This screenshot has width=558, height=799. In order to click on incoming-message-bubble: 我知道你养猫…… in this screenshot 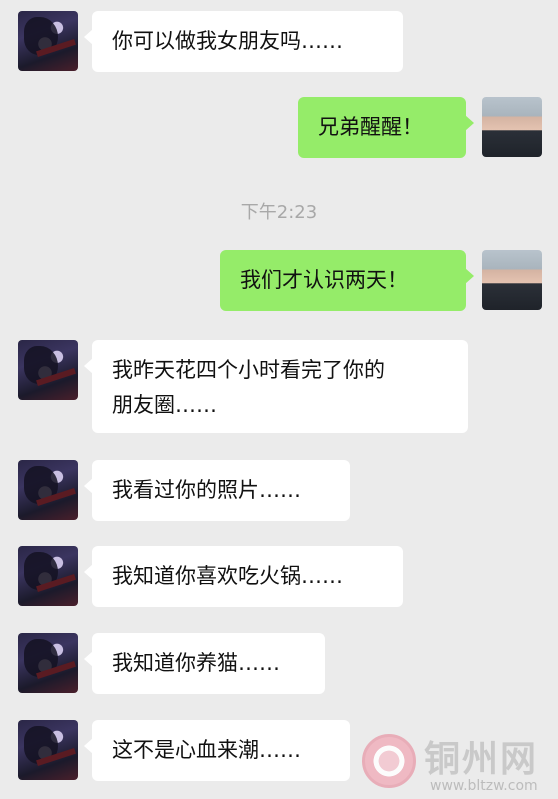, I will do `click(204, 663)`.